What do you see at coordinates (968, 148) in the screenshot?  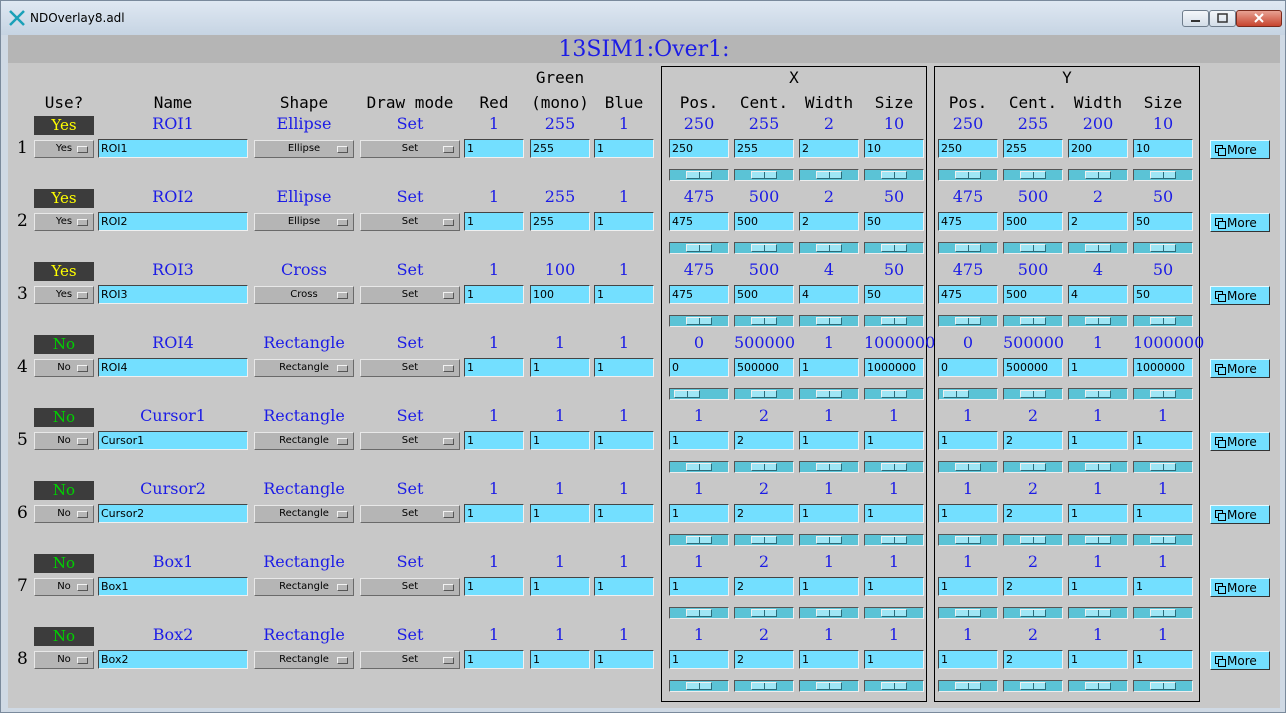 I see `y-pos-input: 250` at bounding box center [968, 148].